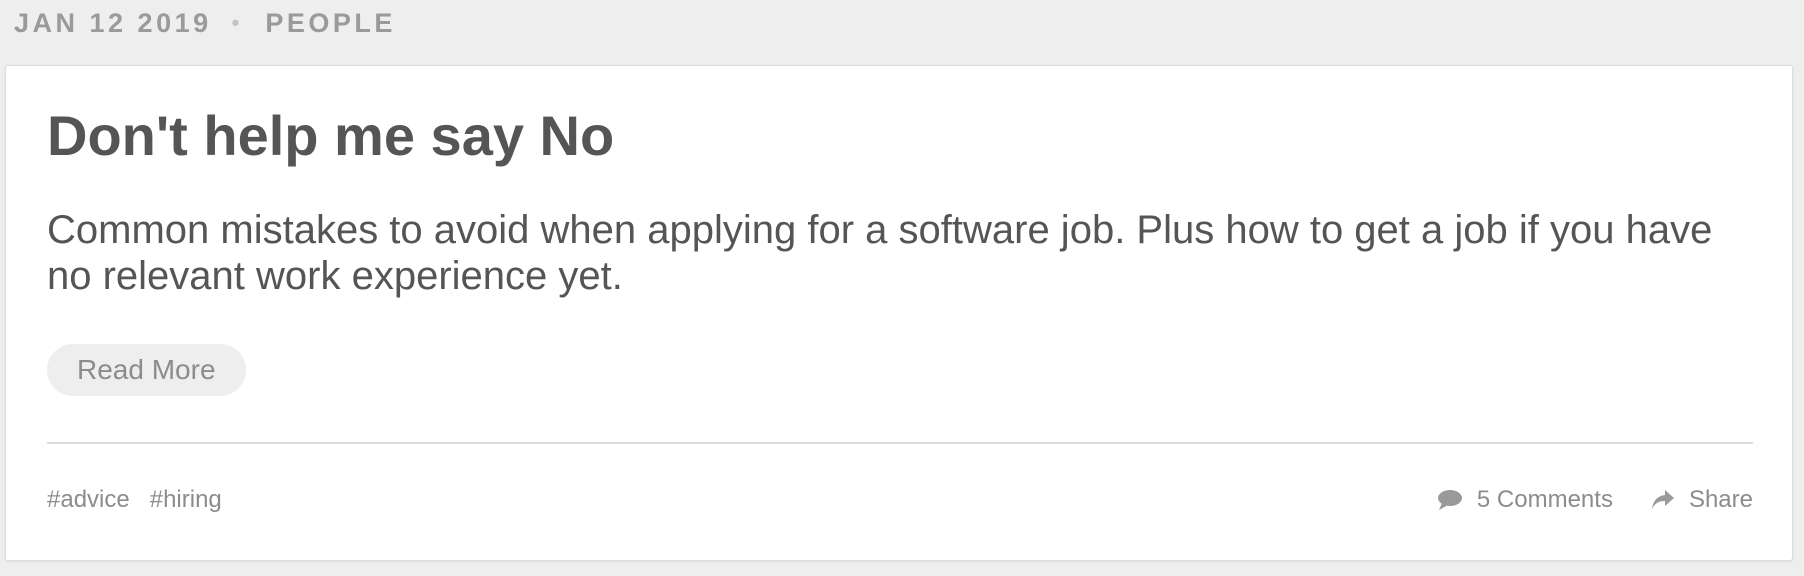  Describe the element at coordinates (1663, 500) in the screenshot. I see `share-arrow-icon` at that location.